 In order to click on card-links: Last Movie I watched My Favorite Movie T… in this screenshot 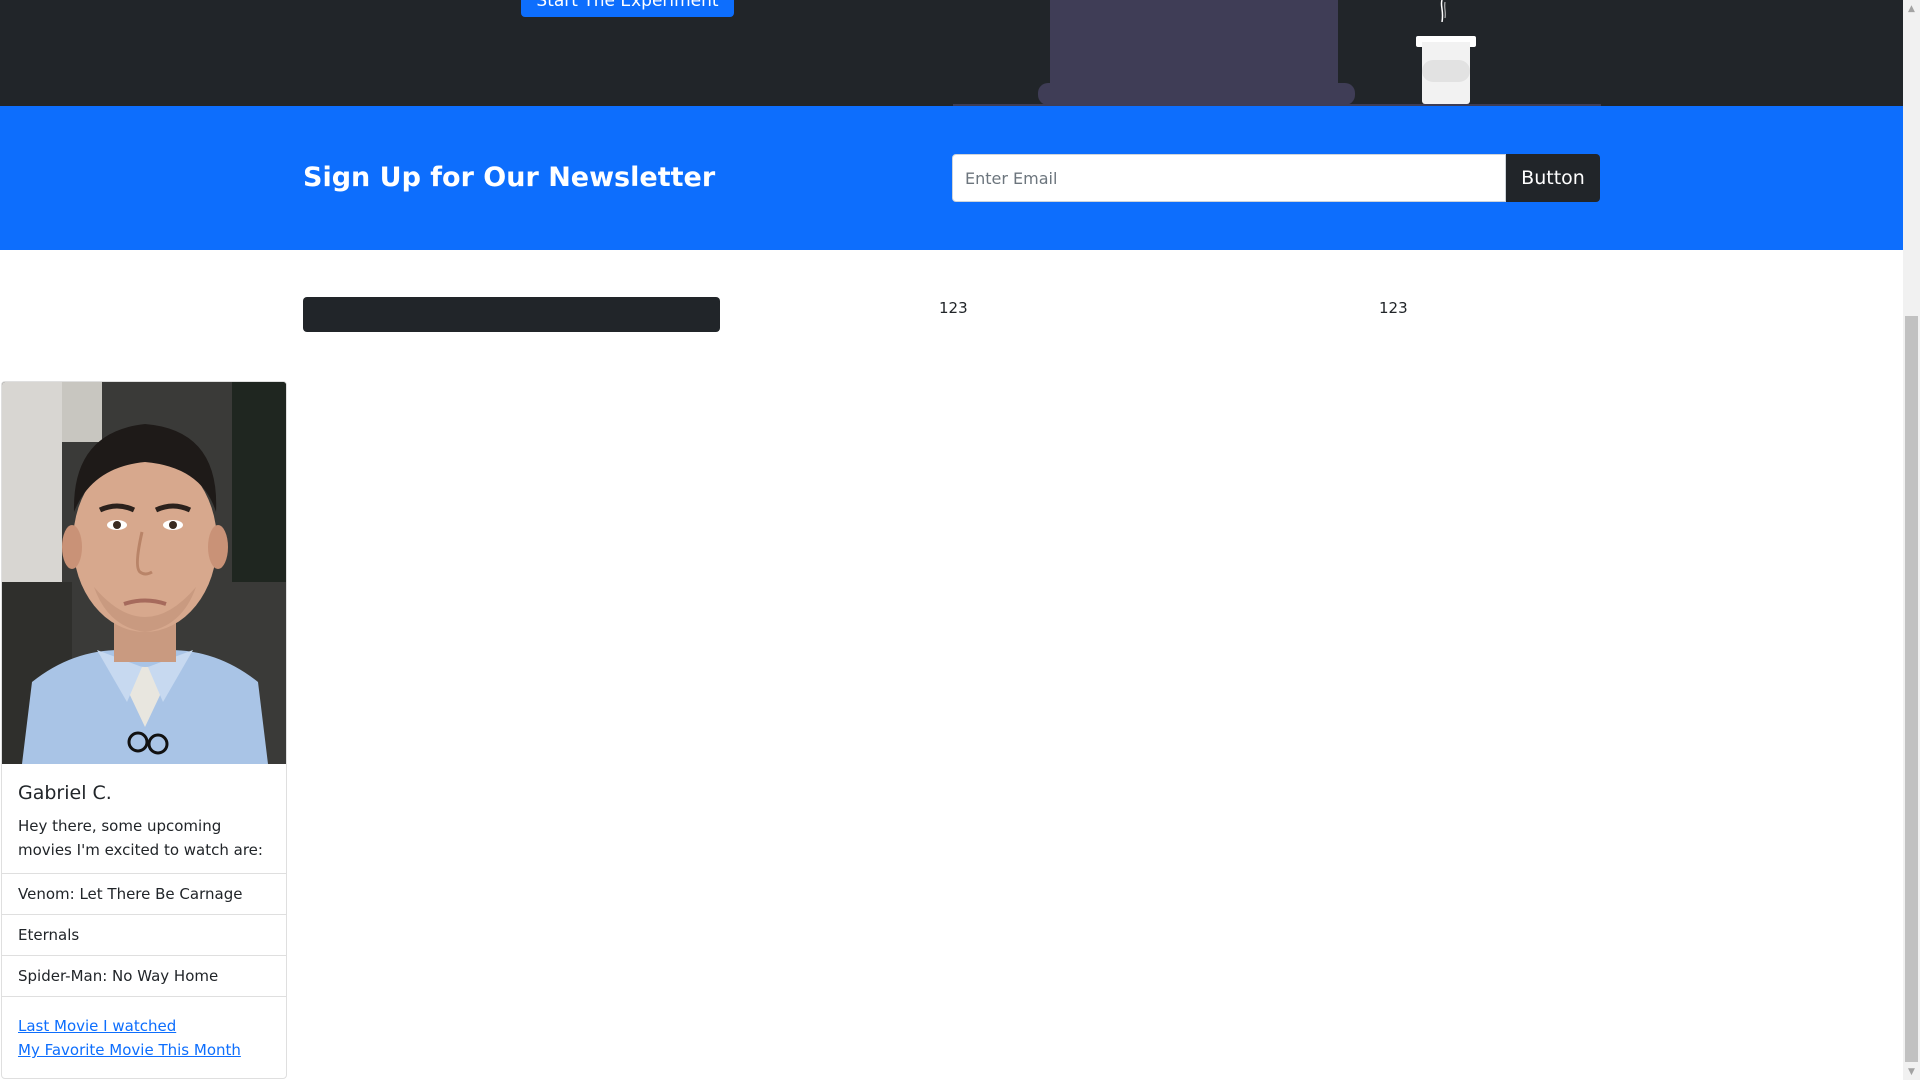, I will do `click(144, 1037)`.